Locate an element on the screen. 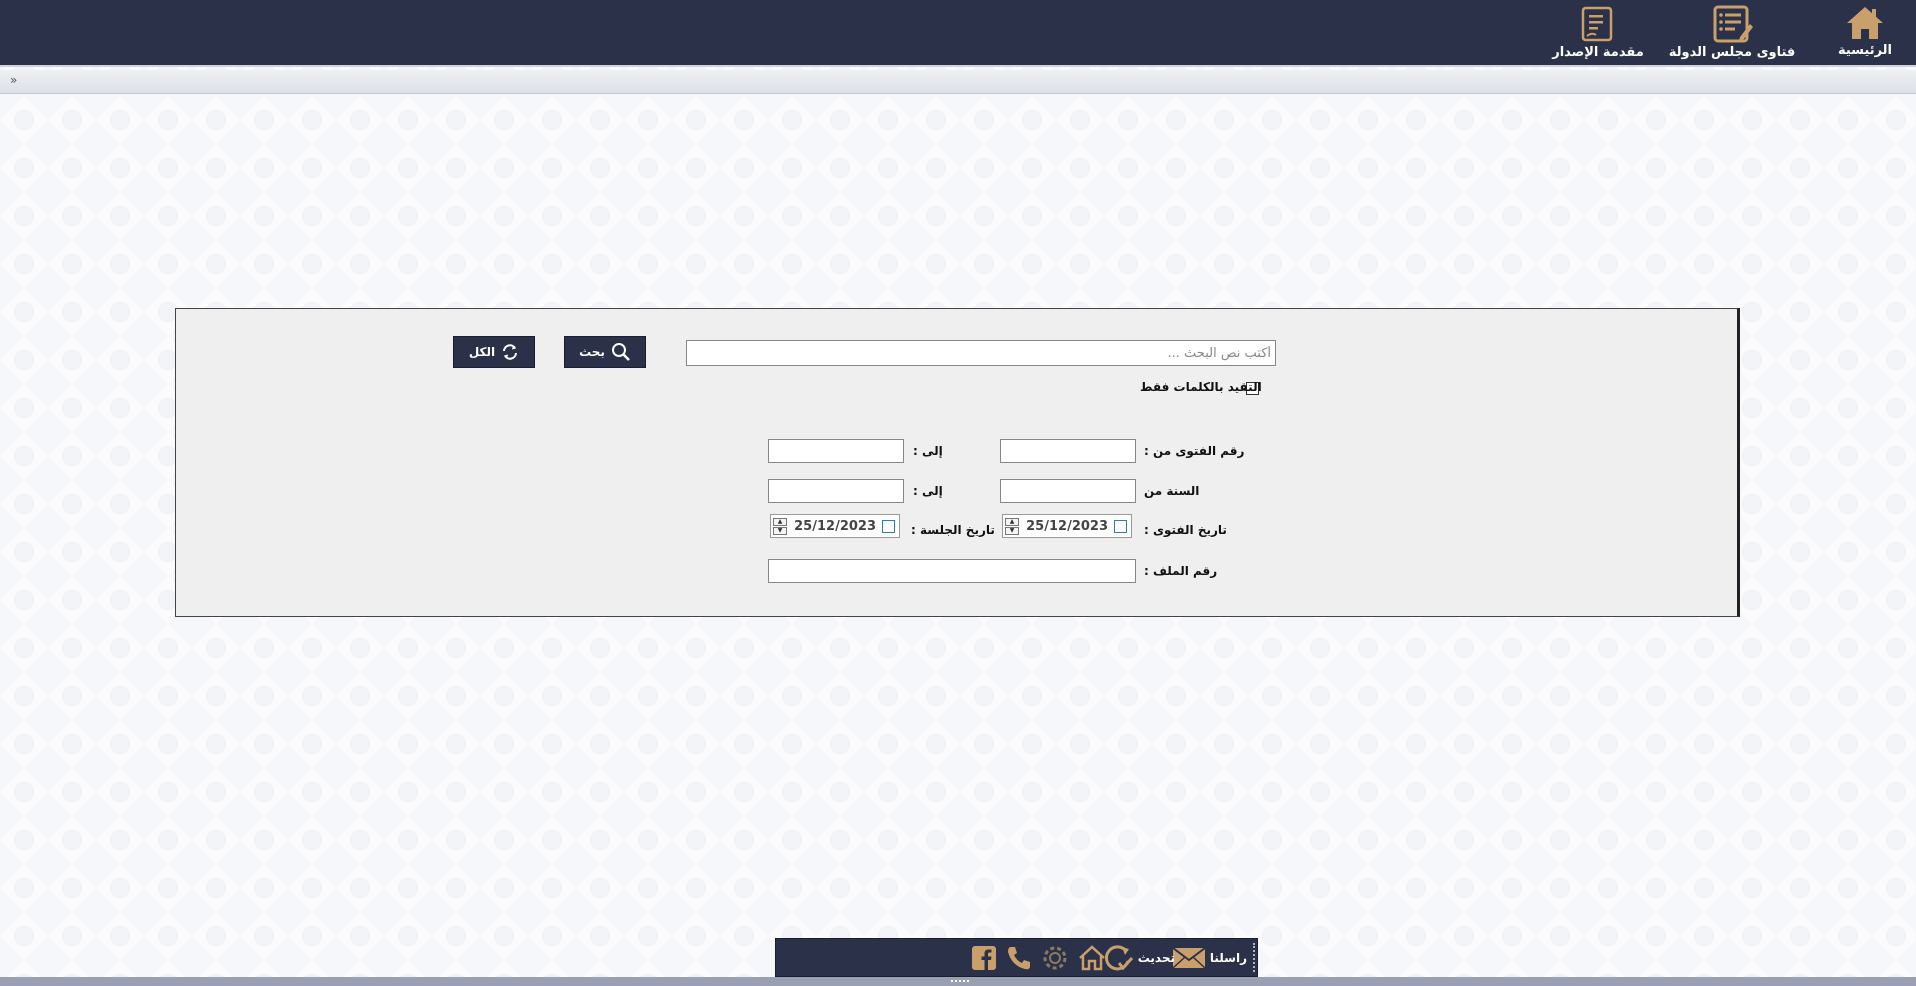 This screenshot has height=986, width=1916. nav-fatawa-label: فتاوى مجلس الدولة is located at coordinates (1732, 52).